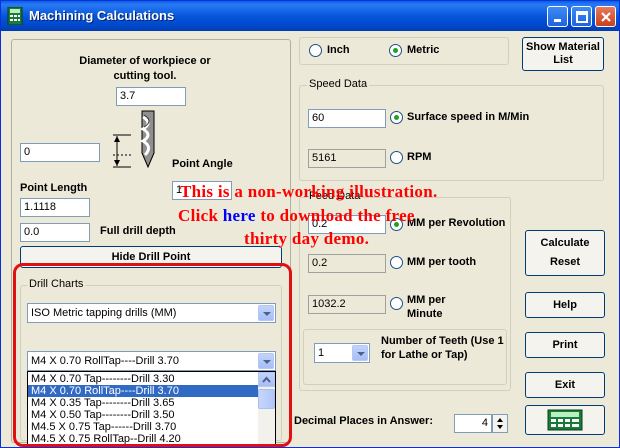  I want to click on rpm-label: RPM, so click(419, 157).